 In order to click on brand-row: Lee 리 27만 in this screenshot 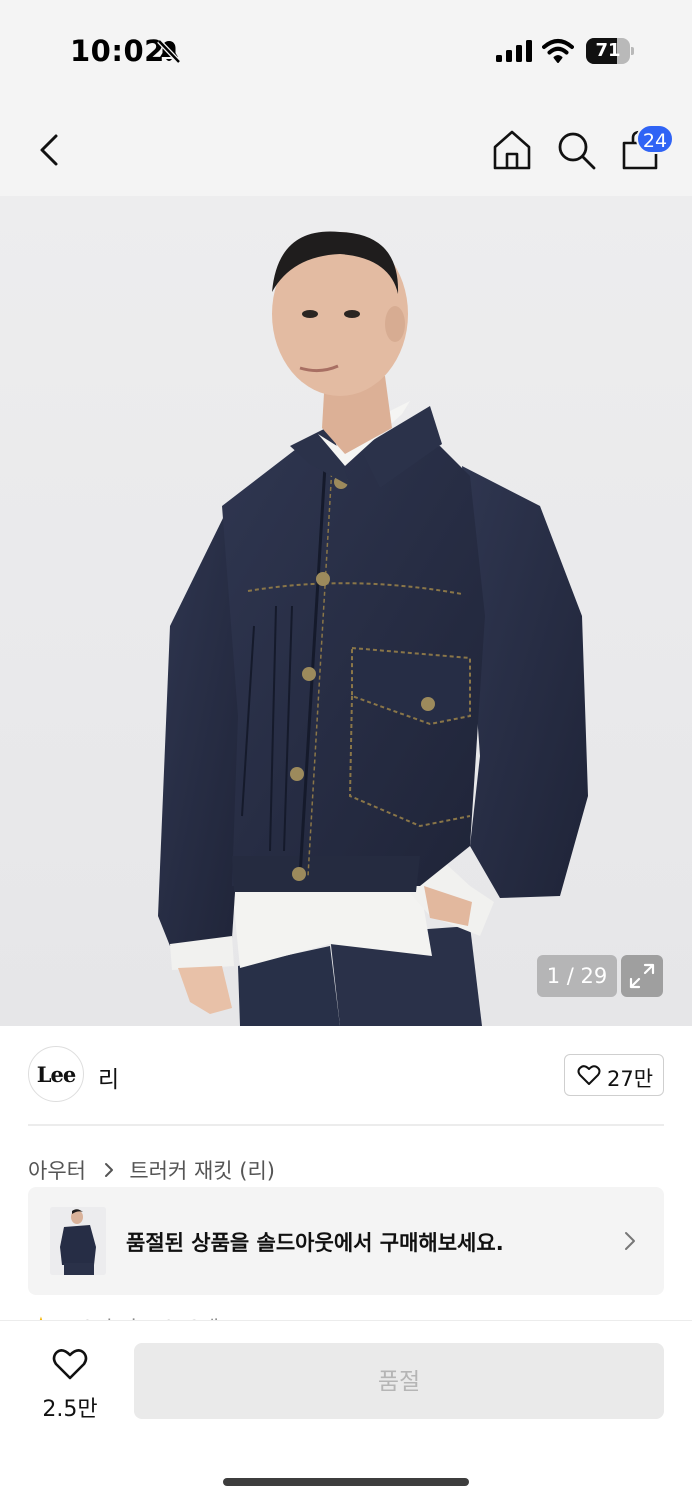, I will do `click(346, 1075)`.